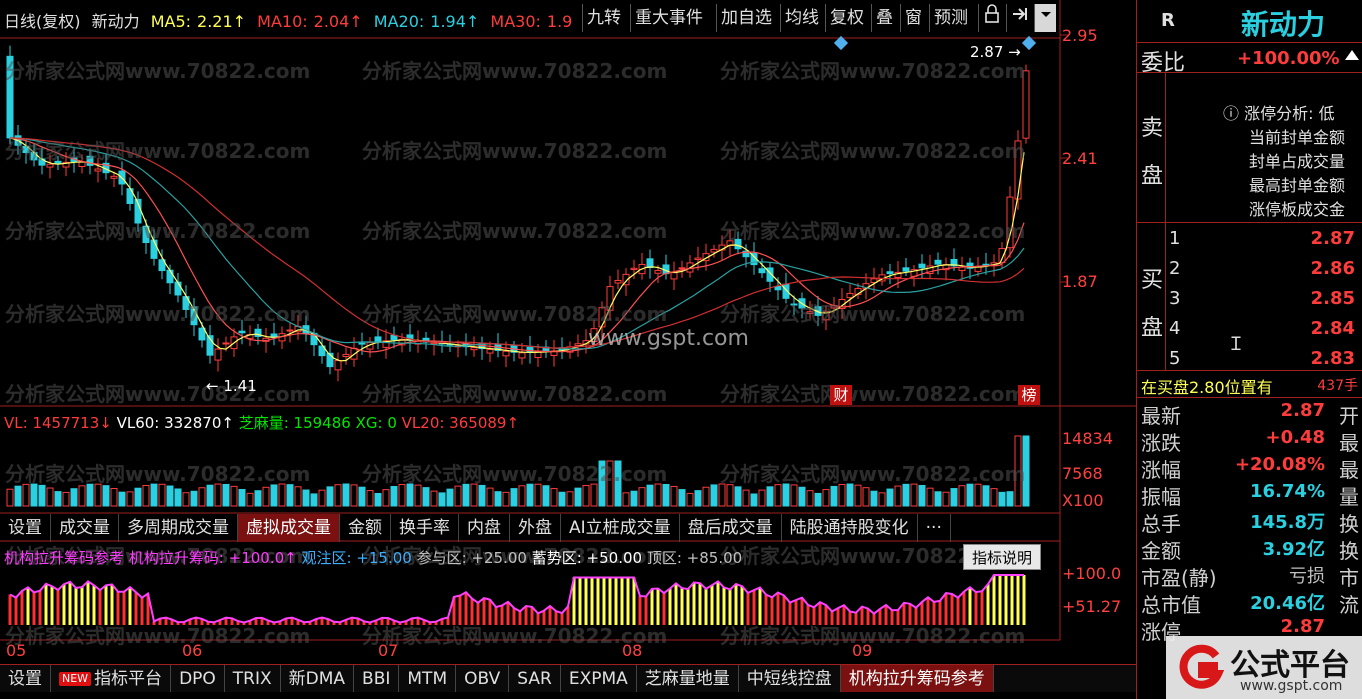  What do you see at coordinates (913, 18) in the screenshot?
I see `toolbar-window-button: 窗` at bounding box center [913, 18].